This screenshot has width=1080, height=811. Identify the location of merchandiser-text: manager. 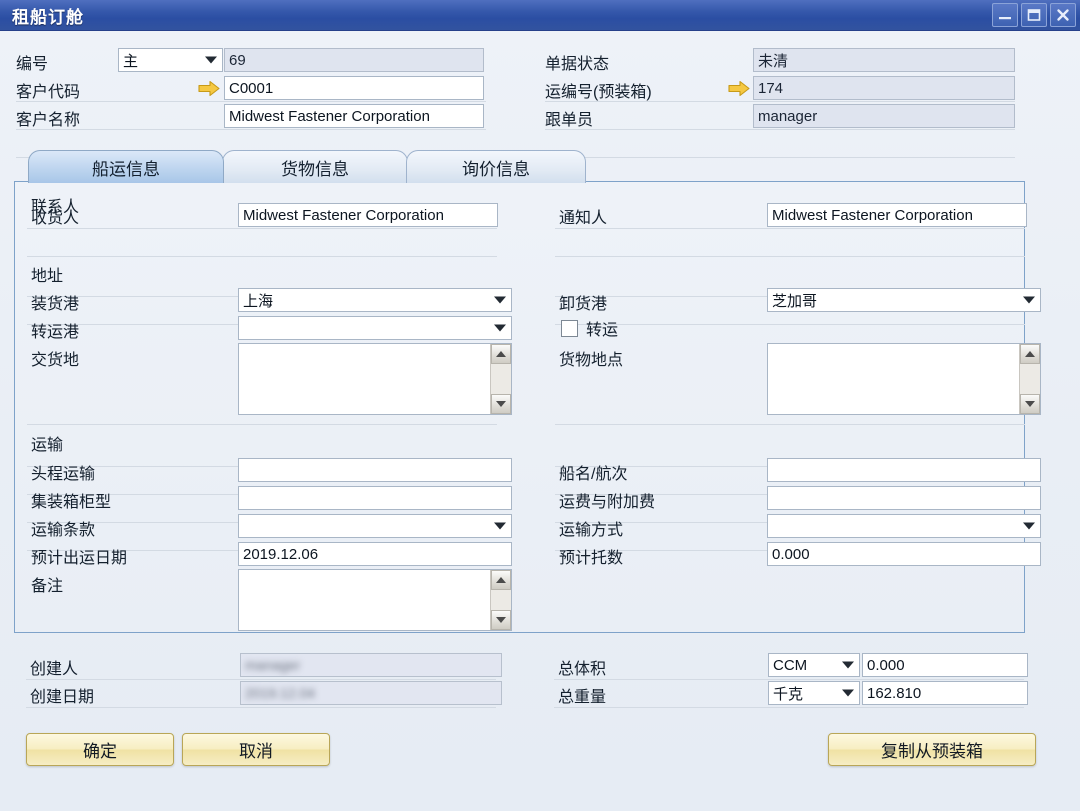
(788, 116).